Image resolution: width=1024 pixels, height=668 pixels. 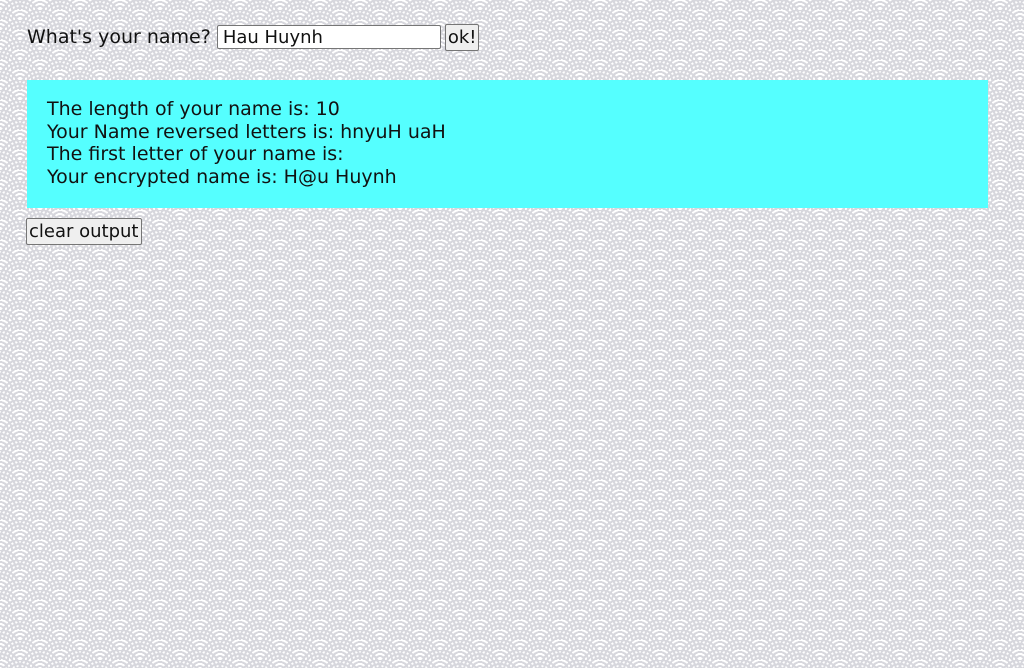 What do you see at coordinates (195, 154) in the screenshot?
I see `first-letter-line: The first letter of your name is:` at bounding box center [195, 154].